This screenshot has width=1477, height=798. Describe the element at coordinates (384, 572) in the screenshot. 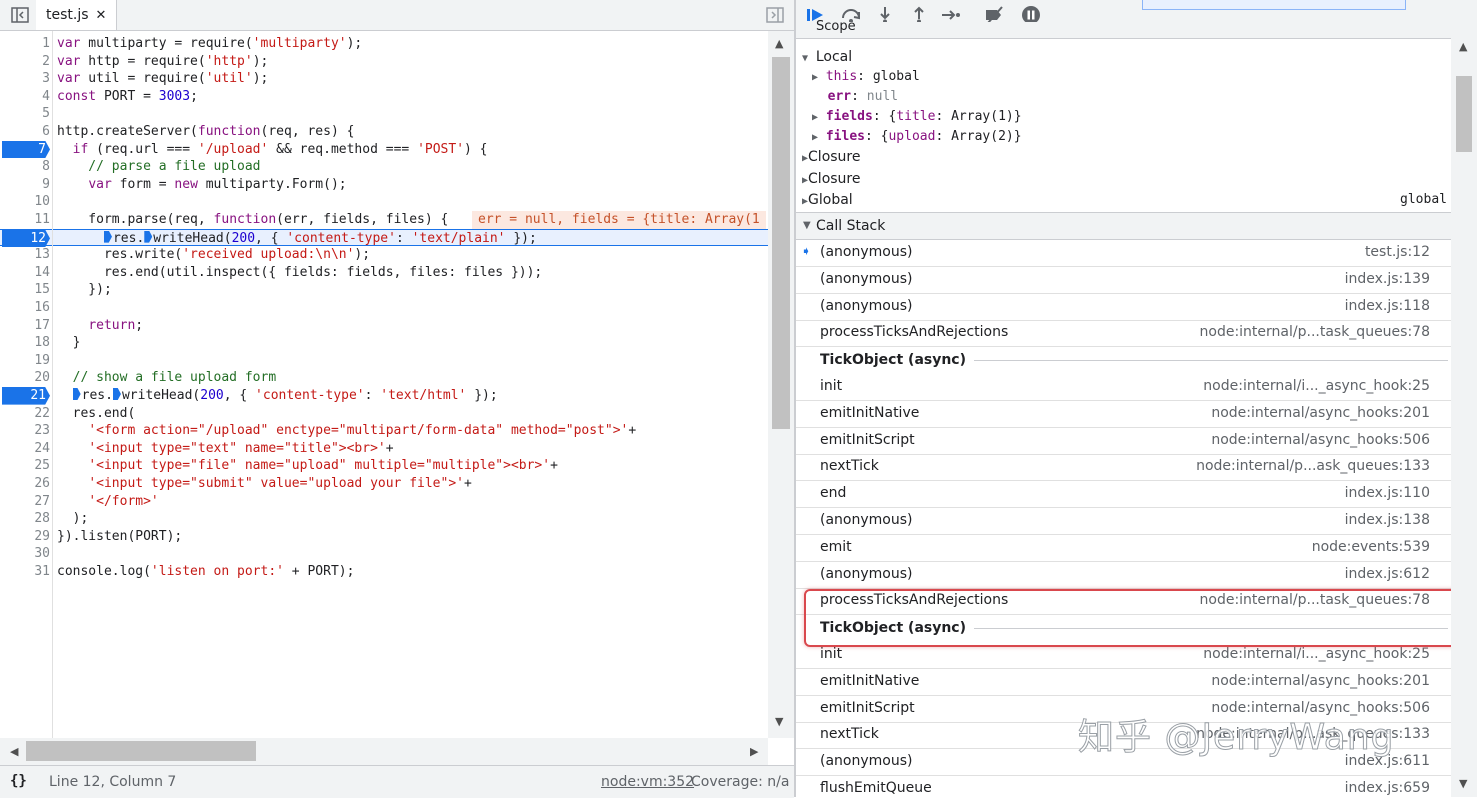

I see `code-line: 31 console.log('listen on port:' + PORT);` at that location.